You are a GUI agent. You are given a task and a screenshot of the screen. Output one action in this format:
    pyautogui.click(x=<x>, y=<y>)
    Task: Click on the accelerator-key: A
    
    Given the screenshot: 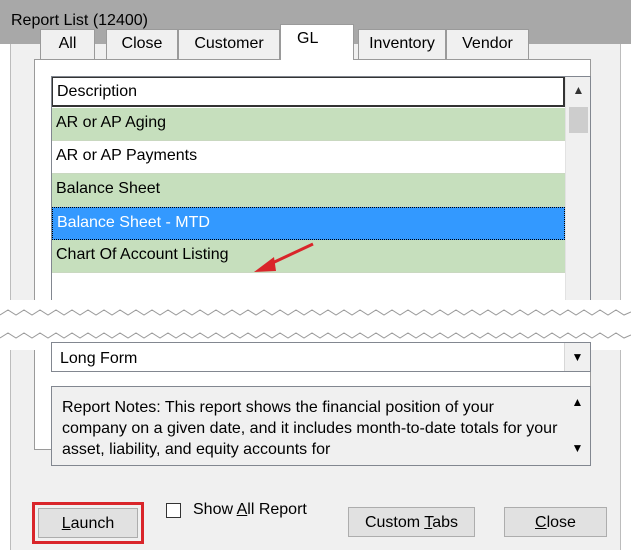 What is the action you would take?
    pyautogui.click(x=242, y=509)
    